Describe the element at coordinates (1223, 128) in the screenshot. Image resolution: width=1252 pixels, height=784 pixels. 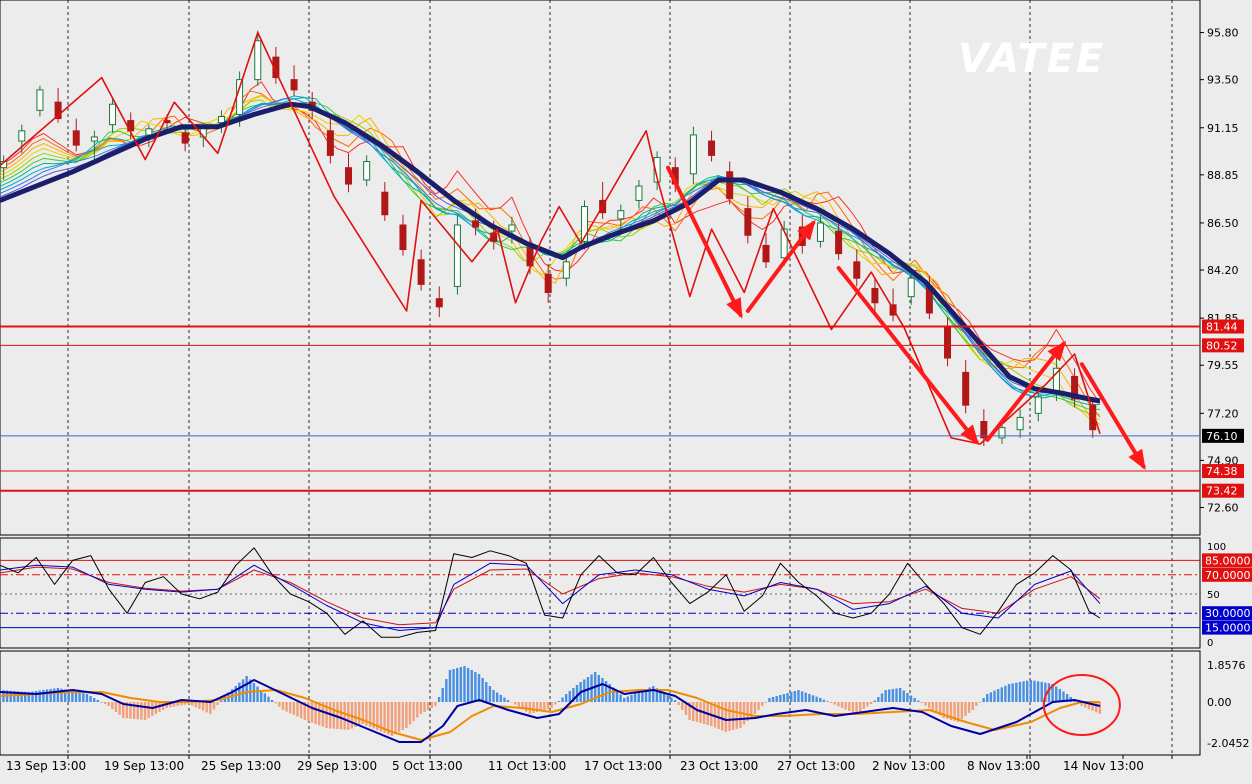
I see `y-tick-label: 91.15` at that location.